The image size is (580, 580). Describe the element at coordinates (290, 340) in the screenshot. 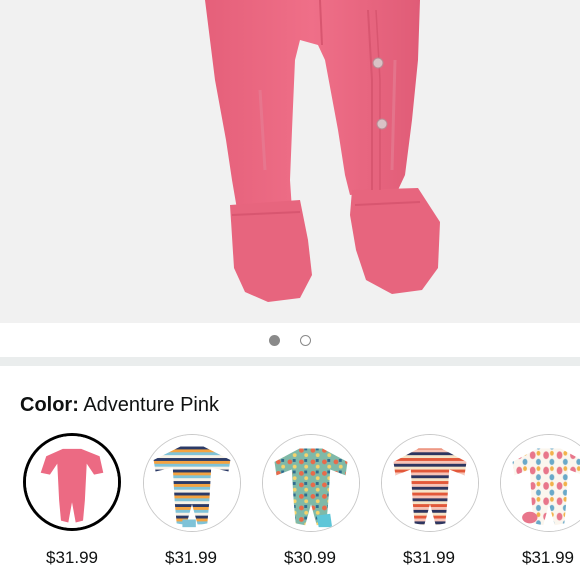

I see `image-carousel-indicator` at that location.